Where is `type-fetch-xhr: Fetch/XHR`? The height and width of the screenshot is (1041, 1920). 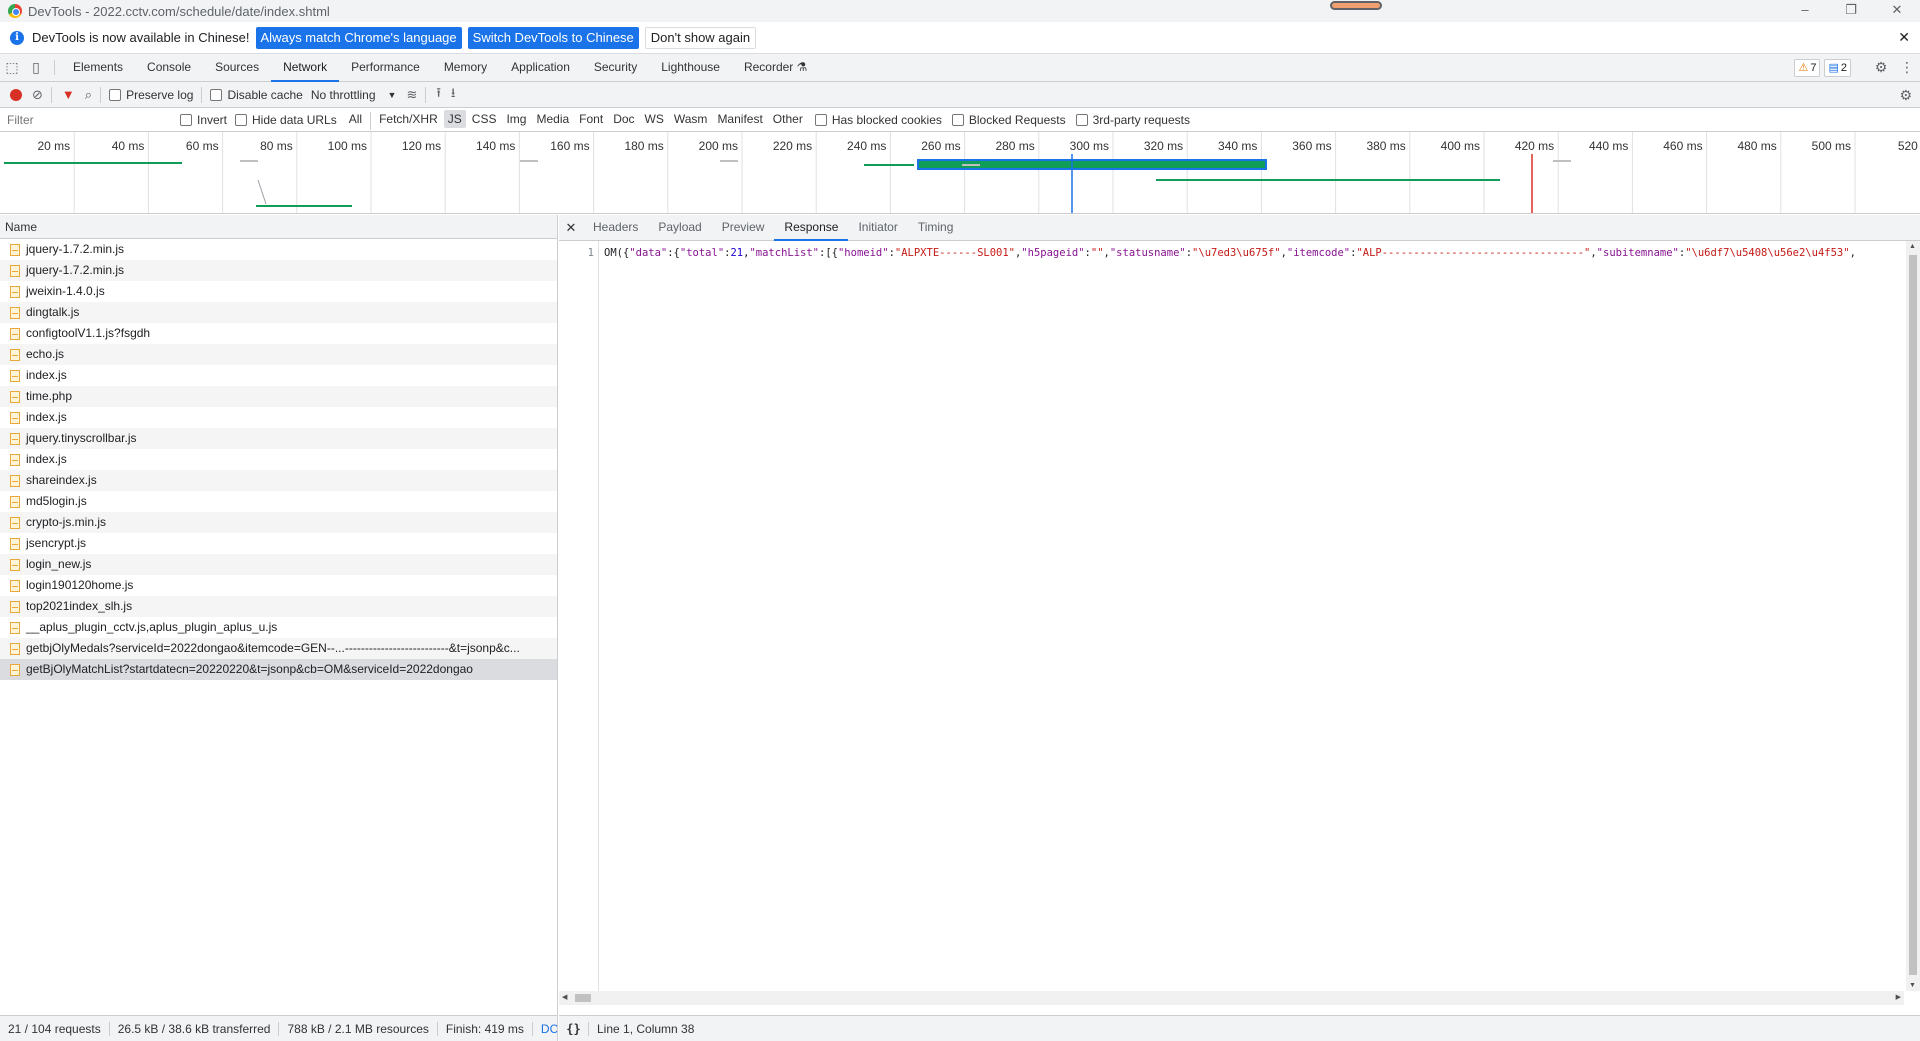 type-fetch-xhr: Fetch/XHR is located at coordinates (408, 119).